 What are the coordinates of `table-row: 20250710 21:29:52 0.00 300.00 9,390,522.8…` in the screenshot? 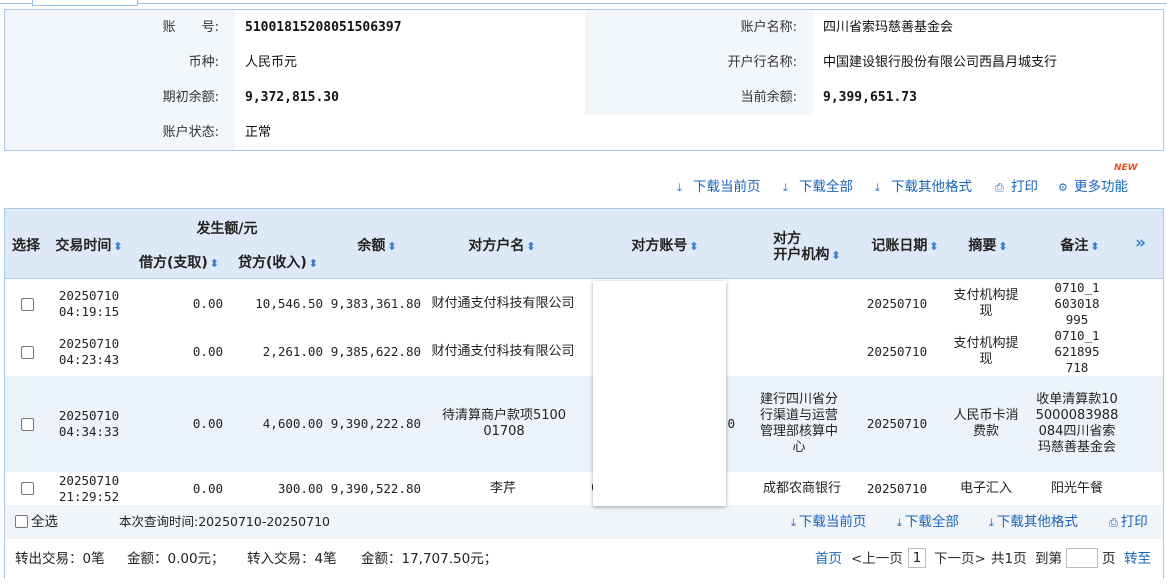 It's located at (584, 488).